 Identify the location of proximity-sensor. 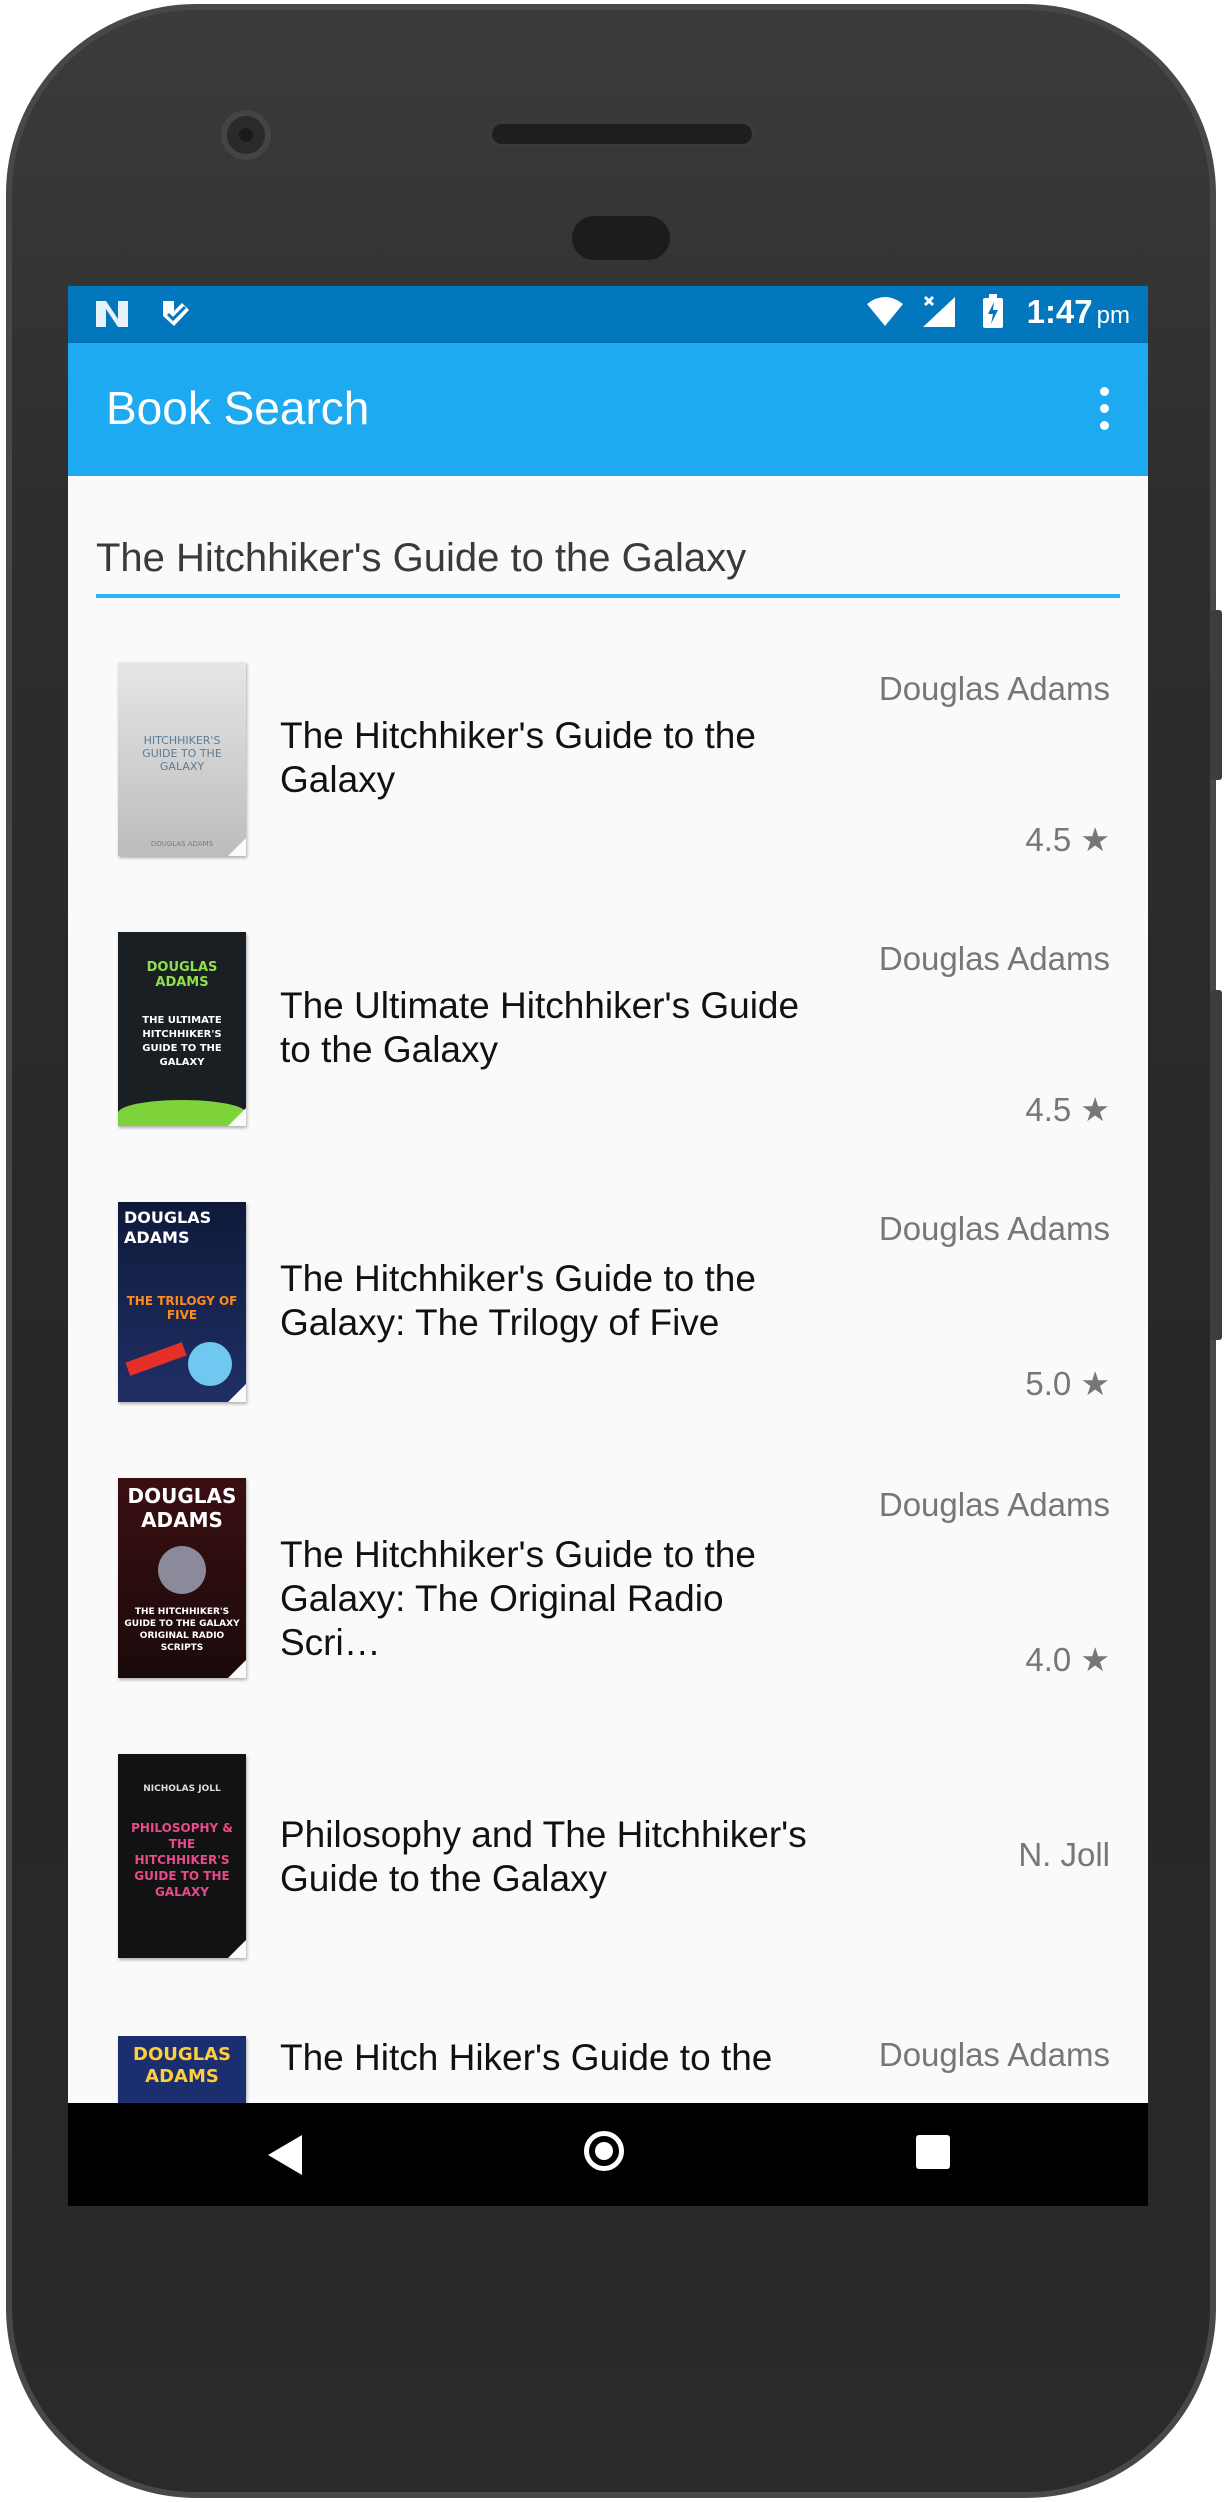
(621, 238).